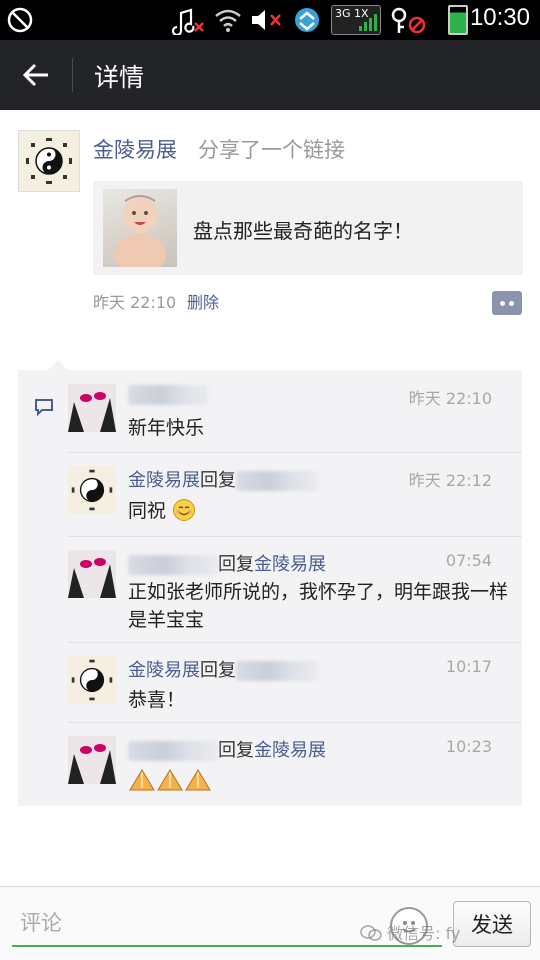 This screenshot has width=540, height=960. What do you see at coordinates (135, 302) in the screenshot?
I see `post-time: 昨天 22:10` at bounding box center [135, 302].